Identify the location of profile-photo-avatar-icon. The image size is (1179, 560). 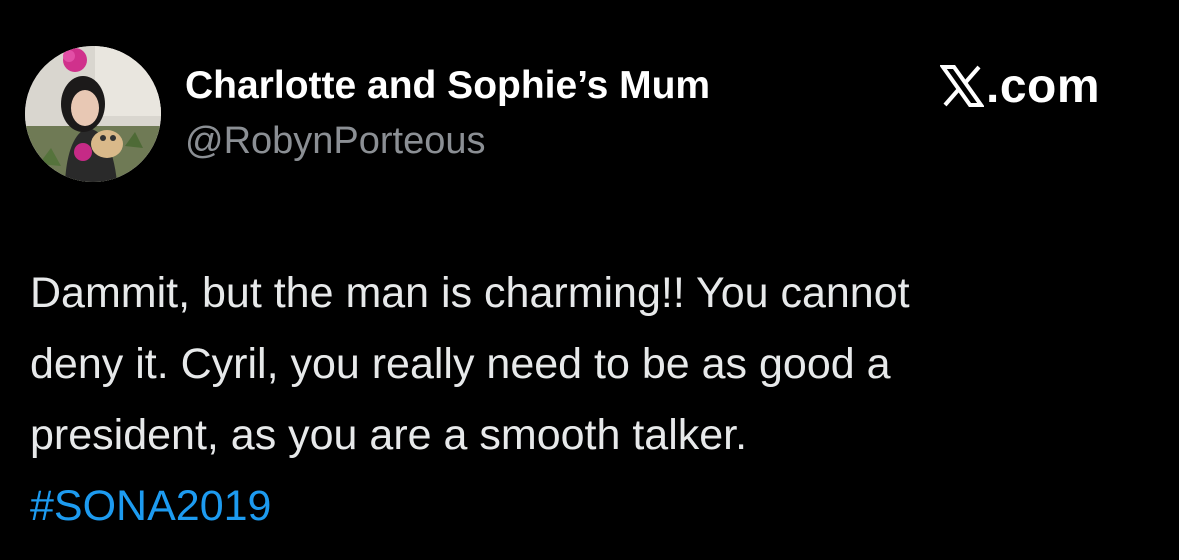
(93, 114).